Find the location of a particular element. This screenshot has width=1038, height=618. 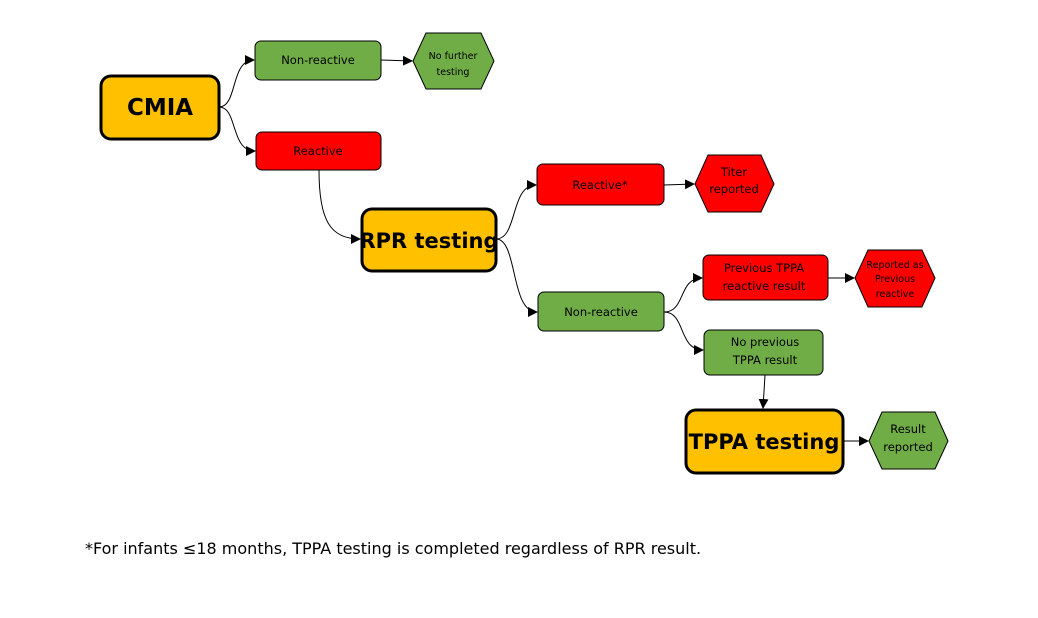

label-line: reactive is located at coordinates (895, 294).